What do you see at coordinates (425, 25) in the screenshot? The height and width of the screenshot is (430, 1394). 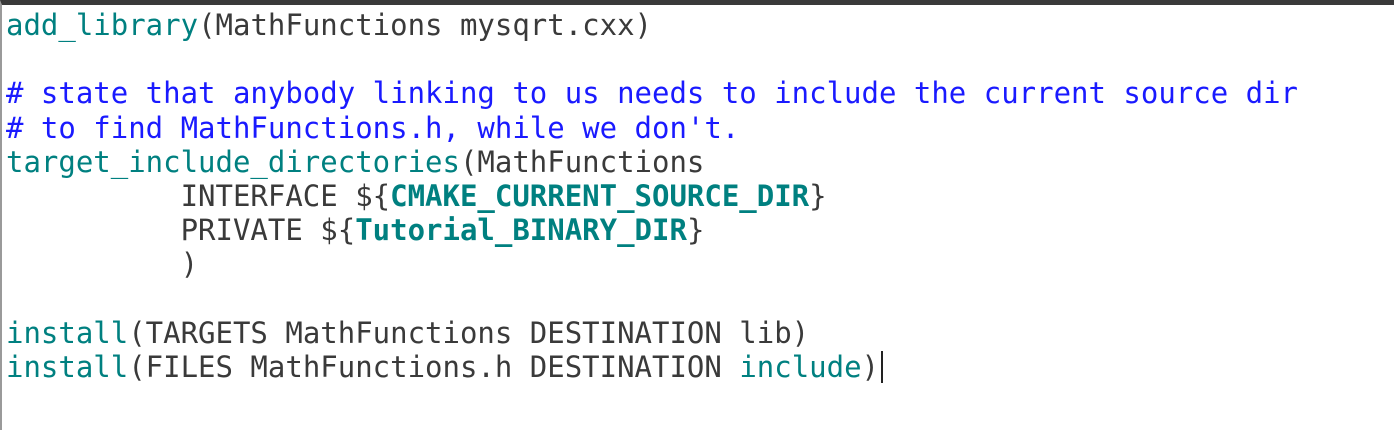 I see `arguments-token: (MathFunctions mysqrt.cxx)` at bounding box center [425, 25].